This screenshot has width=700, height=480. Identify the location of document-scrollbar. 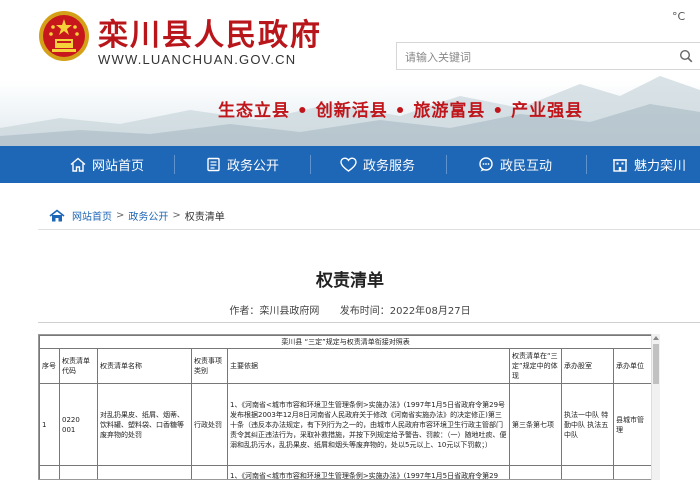
(655, 407).